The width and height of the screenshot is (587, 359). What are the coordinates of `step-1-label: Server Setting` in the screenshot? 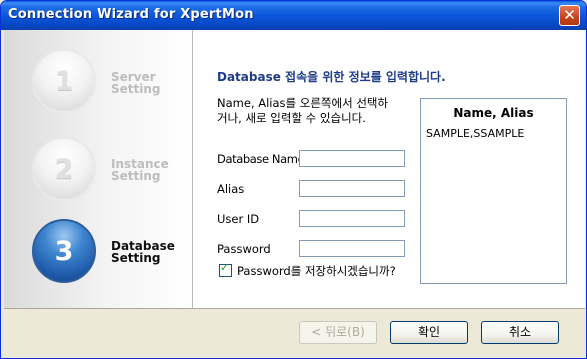 It's located at (136, 83).